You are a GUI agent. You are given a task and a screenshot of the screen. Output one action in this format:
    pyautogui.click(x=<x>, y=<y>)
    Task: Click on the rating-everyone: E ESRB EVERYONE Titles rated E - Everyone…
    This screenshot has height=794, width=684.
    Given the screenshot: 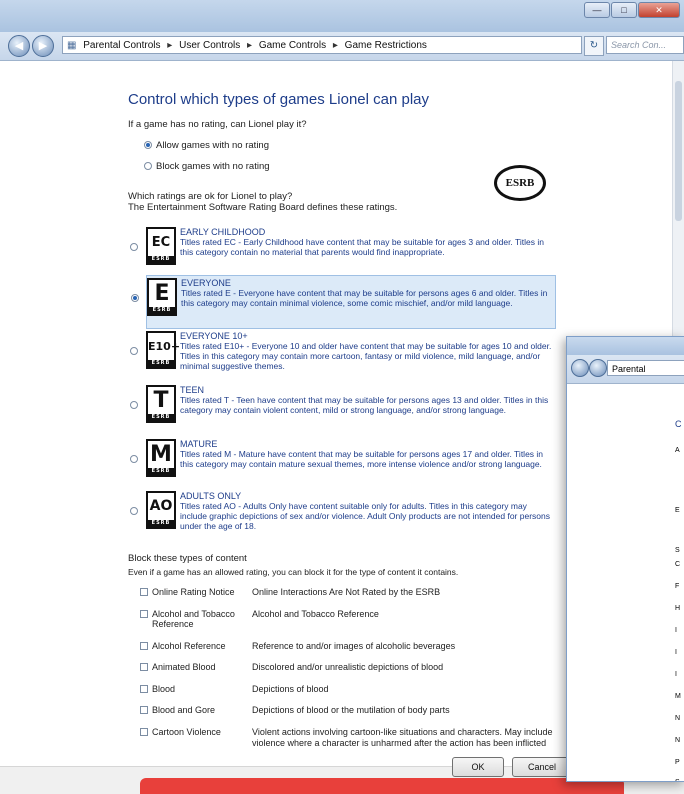 What is the action you would take?
    pyautogui.click(x=343, y=302)
    